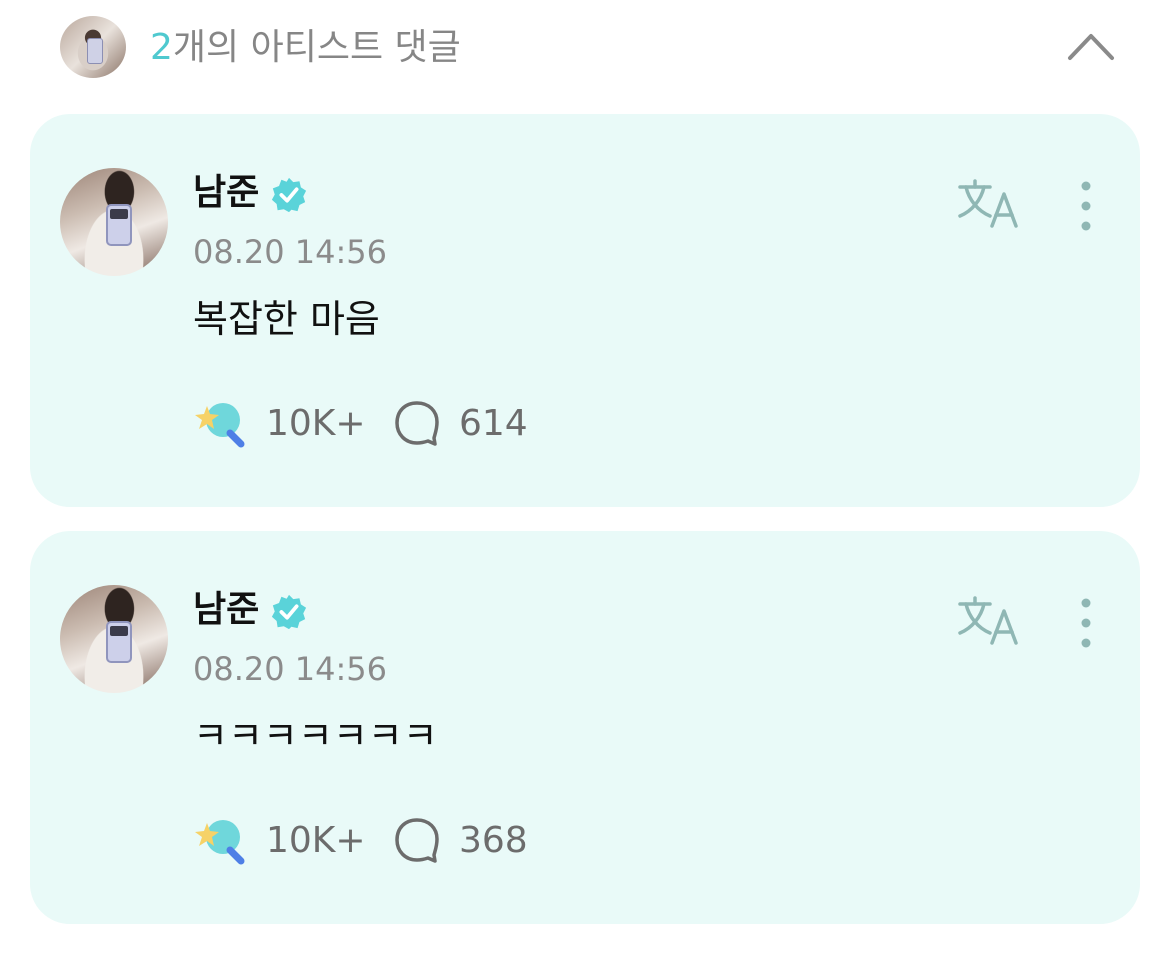  I want to click on comment-text: ㅋㅋㅋㅋㅋㅋㅋ, so click(315, 736).